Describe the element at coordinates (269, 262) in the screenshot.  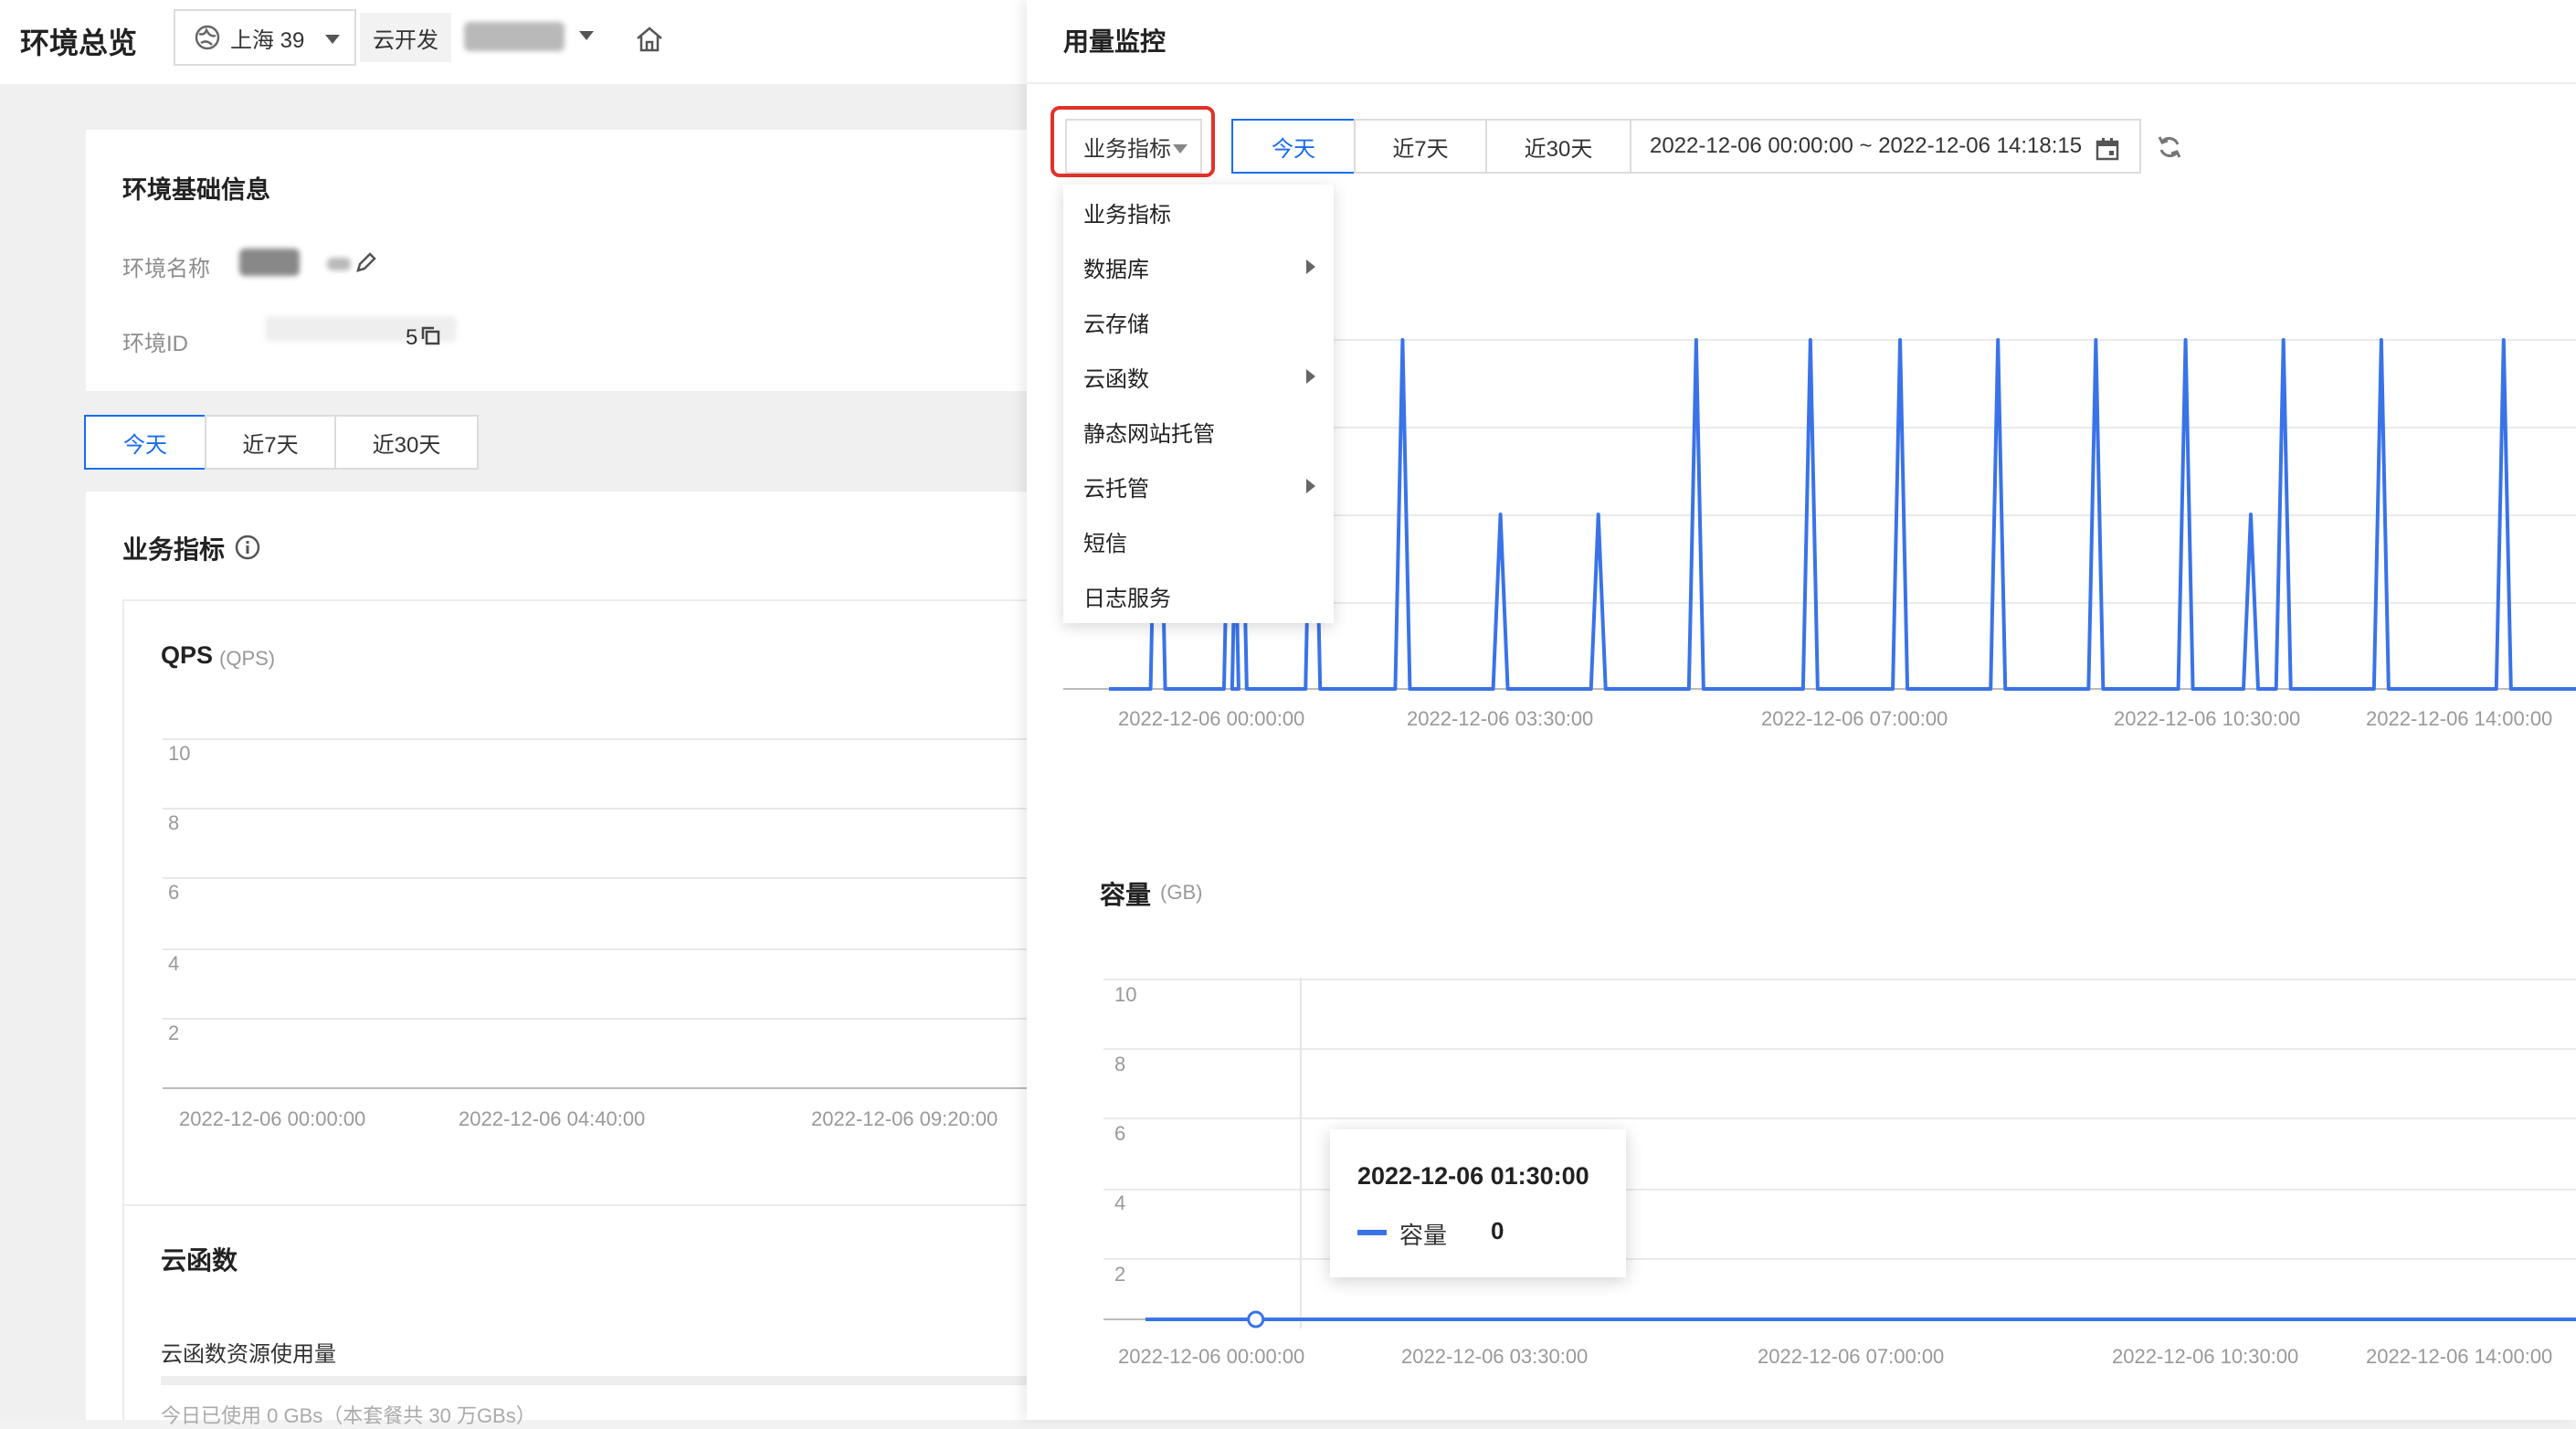
I see `env-name-value-redacted` at that location.